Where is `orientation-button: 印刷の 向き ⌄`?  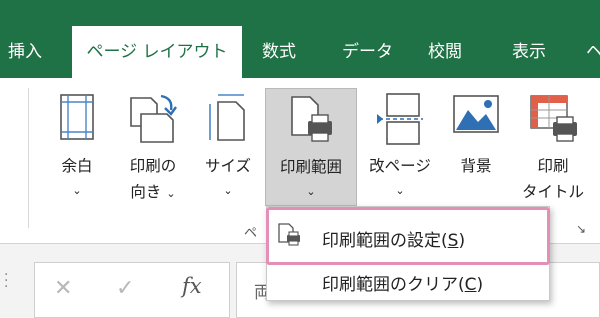 orientation-button: 印刷の 向き ⌄ is located at coordinates (153, 147).